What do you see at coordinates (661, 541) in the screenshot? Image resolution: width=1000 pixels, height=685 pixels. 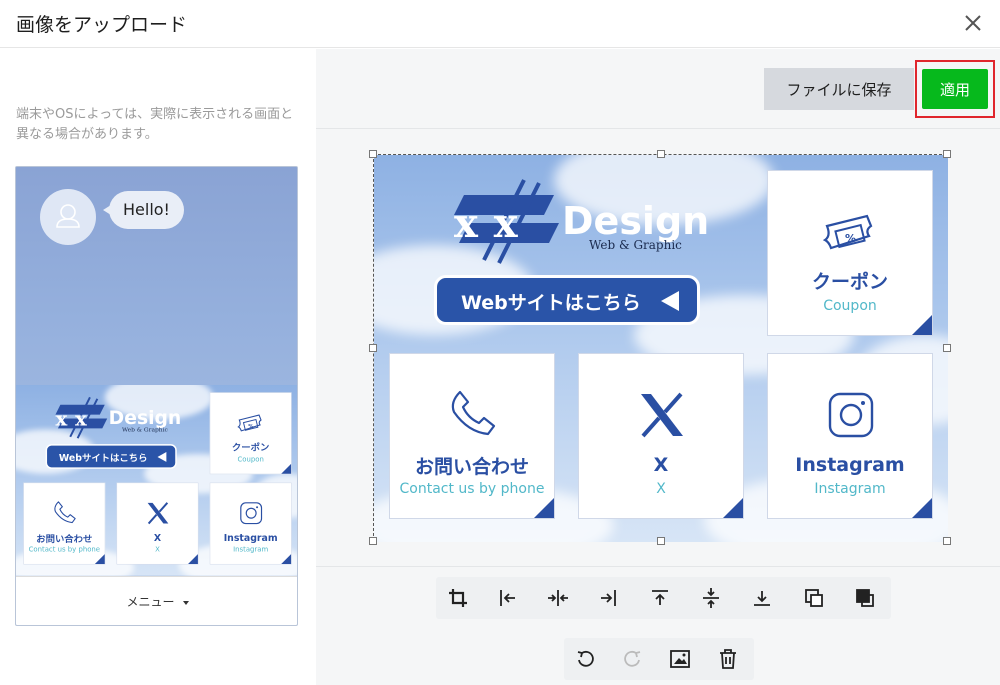 I see `resize-handle-bc` at bounding box center [661, 541].